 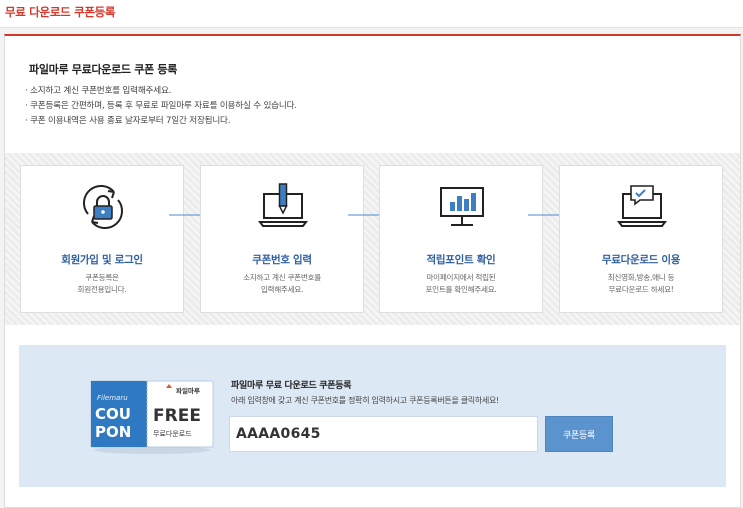 I want to click on step-desc-line: 포인트를 확인해주세요., so click(x=461, y=289).